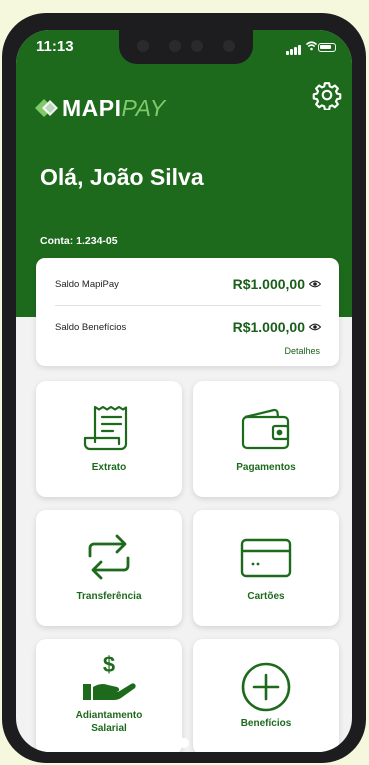  Describe the element at coordinates (101, 743) in the screenshot. I see `nav-back-icon` at that location.